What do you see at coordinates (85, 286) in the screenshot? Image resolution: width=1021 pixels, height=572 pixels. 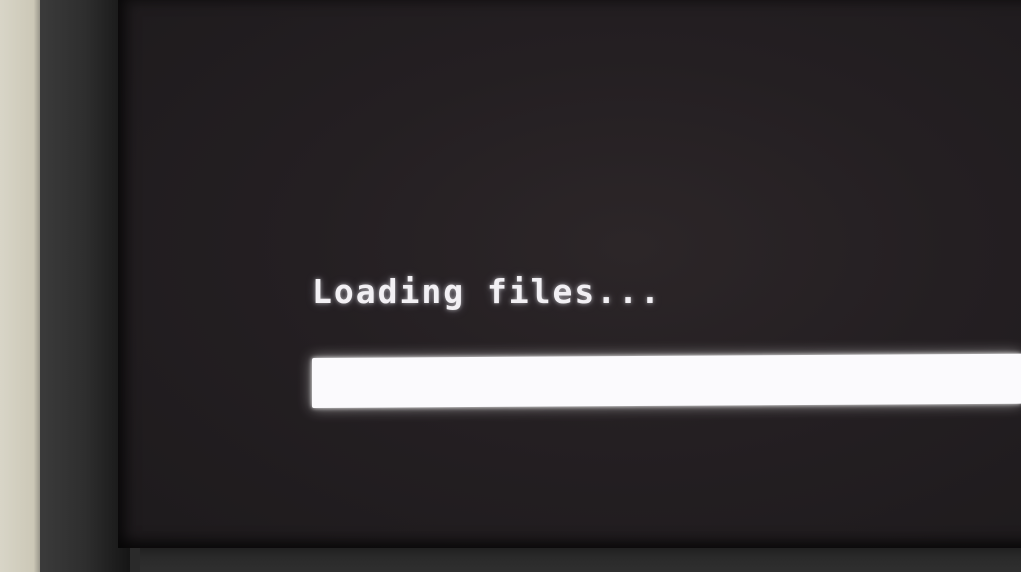 I see `monitor-left-bezel` at bounding box center [85, 286].